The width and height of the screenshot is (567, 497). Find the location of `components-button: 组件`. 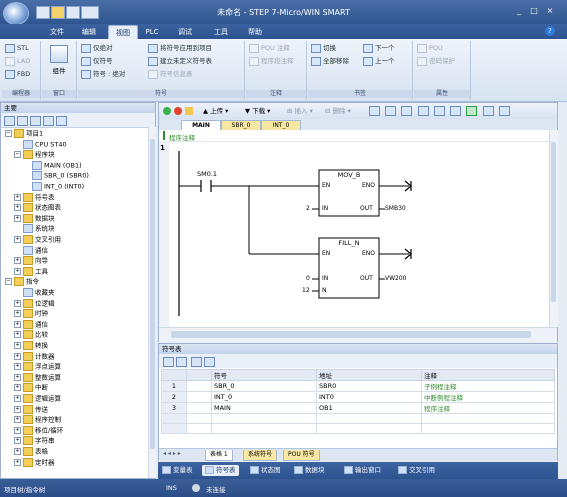

components-button: 组件 is located at coordinates (59, 60).